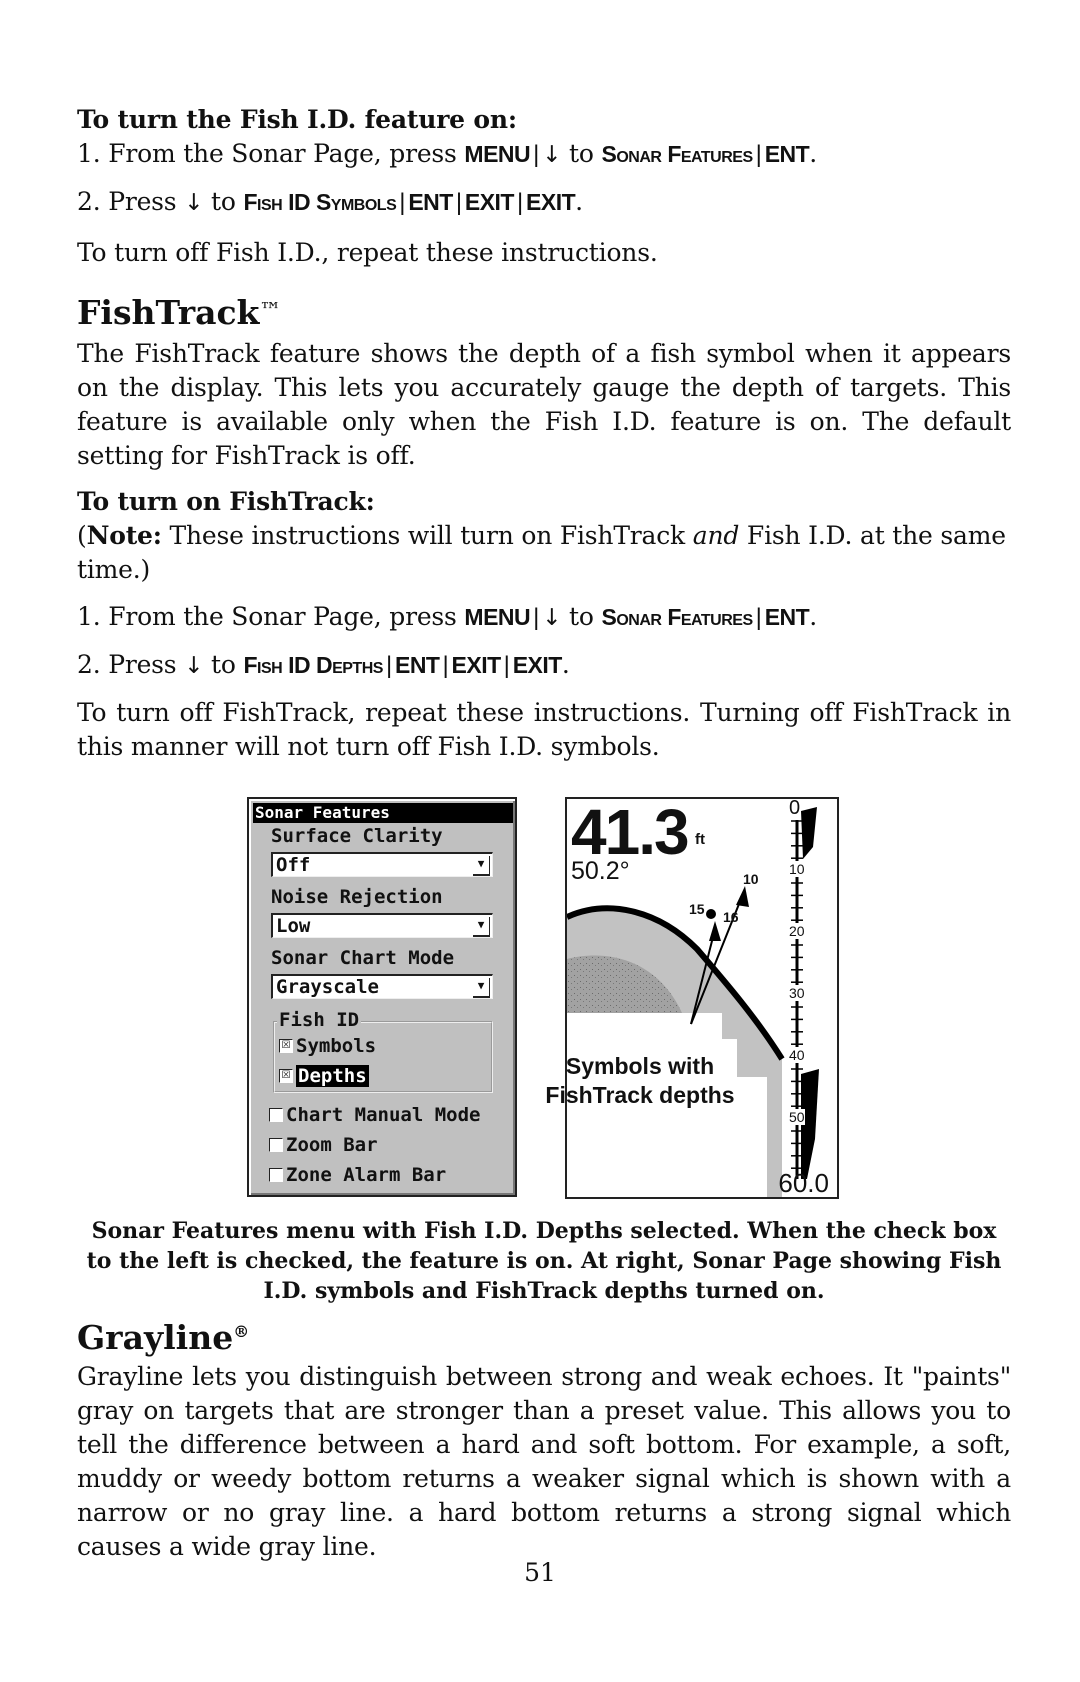 The image size is (1080, 1682). Describe the element at coordinates (751, 879) in the screenshot. I see `fish-depth-label: 10` at that location.